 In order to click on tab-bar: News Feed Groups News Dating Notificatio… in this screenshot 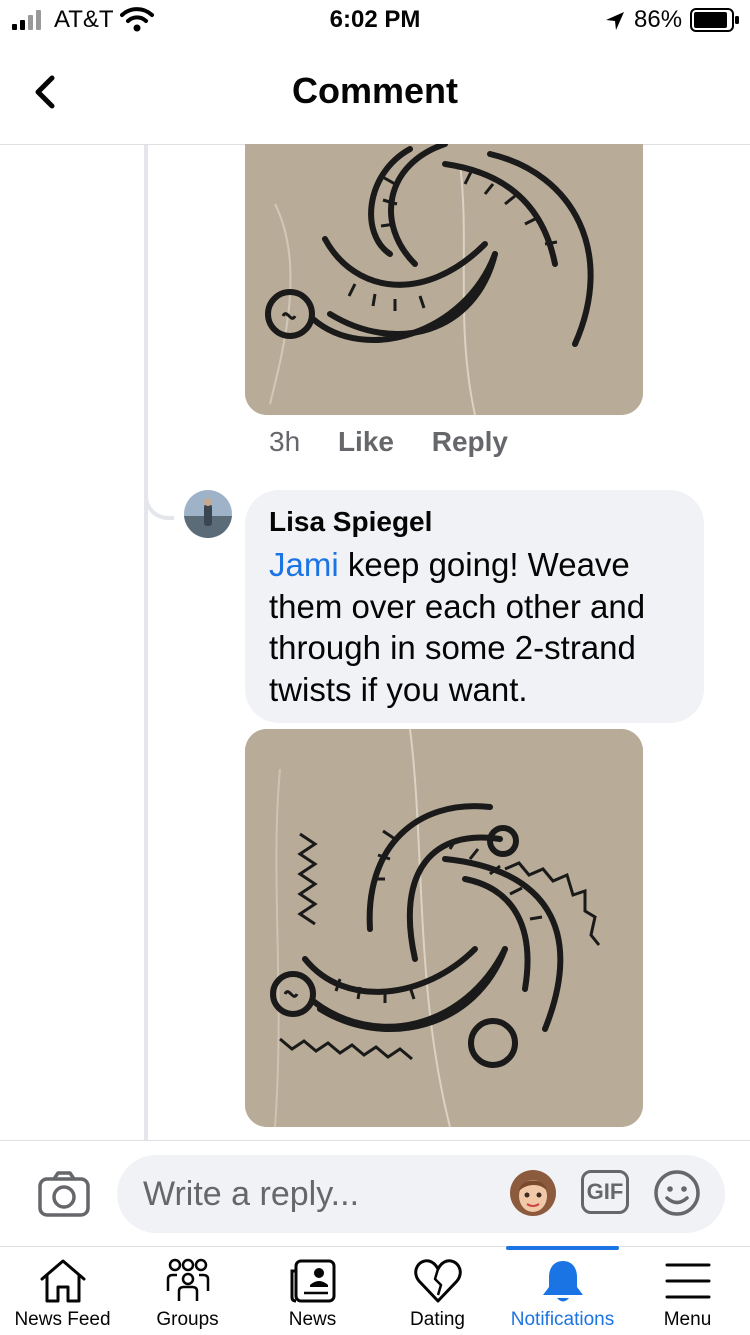, I will do `click(375, 1290)`.